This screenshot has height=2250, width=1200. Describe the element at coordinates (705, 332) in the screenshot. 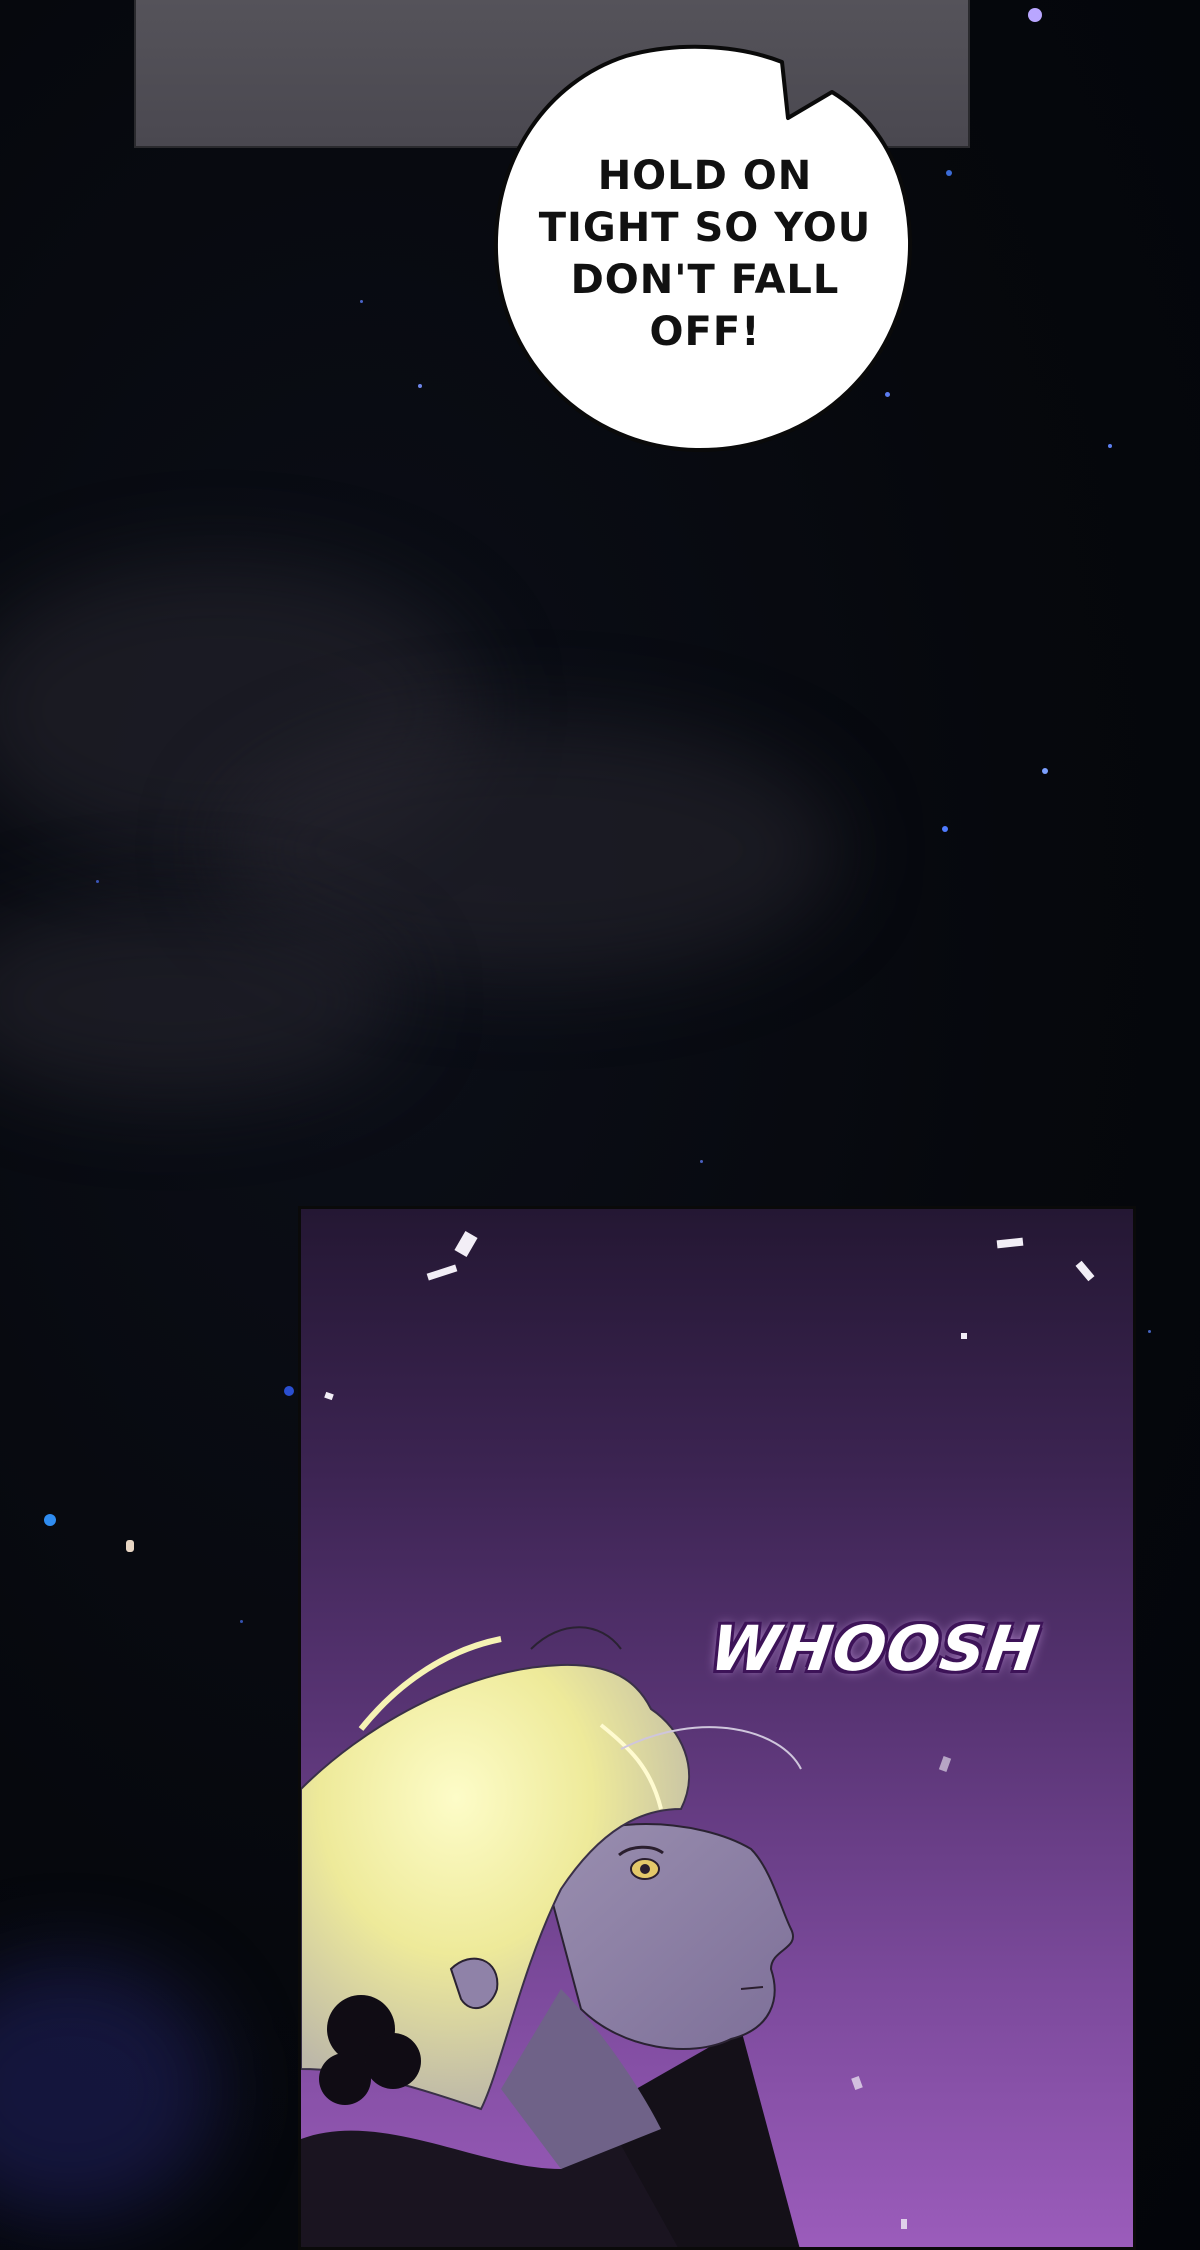

I see `bubble-line: OFF!` at that location.